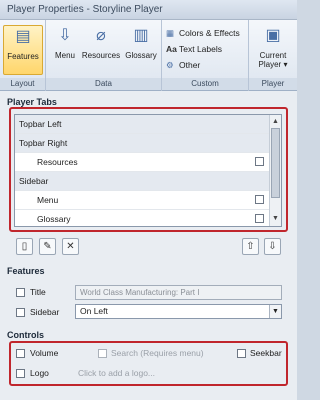 The image size is (320, 400). Describe the element at coordinates (101, 50) in the screenshot. I see `resources-button: ⌀ Resources` at that location.